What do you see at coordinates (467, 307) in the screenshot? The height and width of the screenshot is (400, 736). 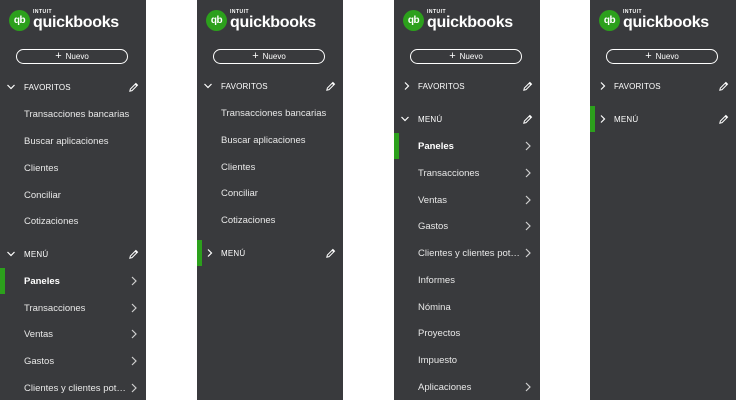 I see `menu-item-nomina: Nómina` at bounding box center [467, 307].